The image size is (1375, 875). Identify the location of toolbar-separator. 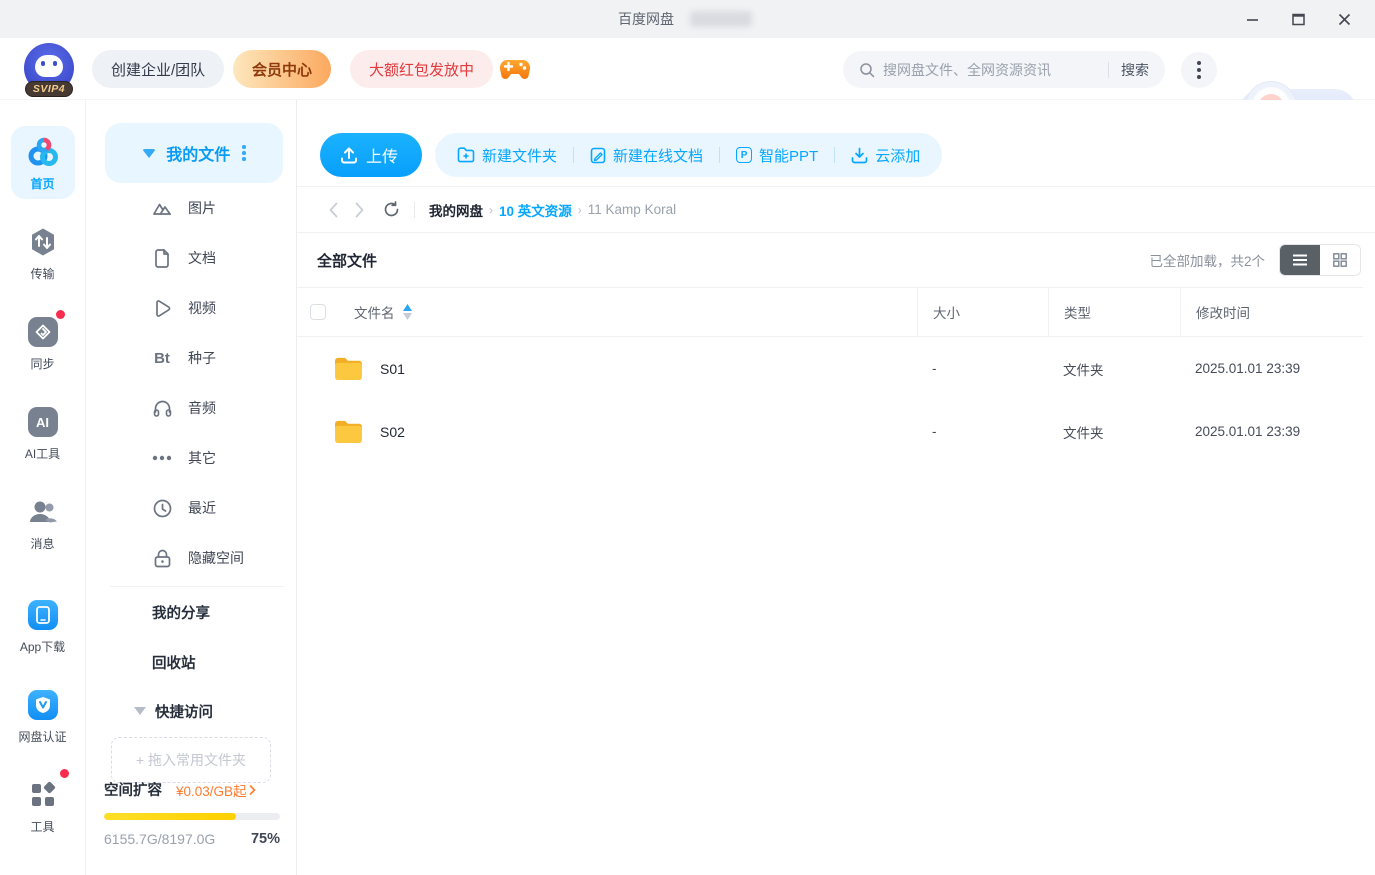
(574, 155).